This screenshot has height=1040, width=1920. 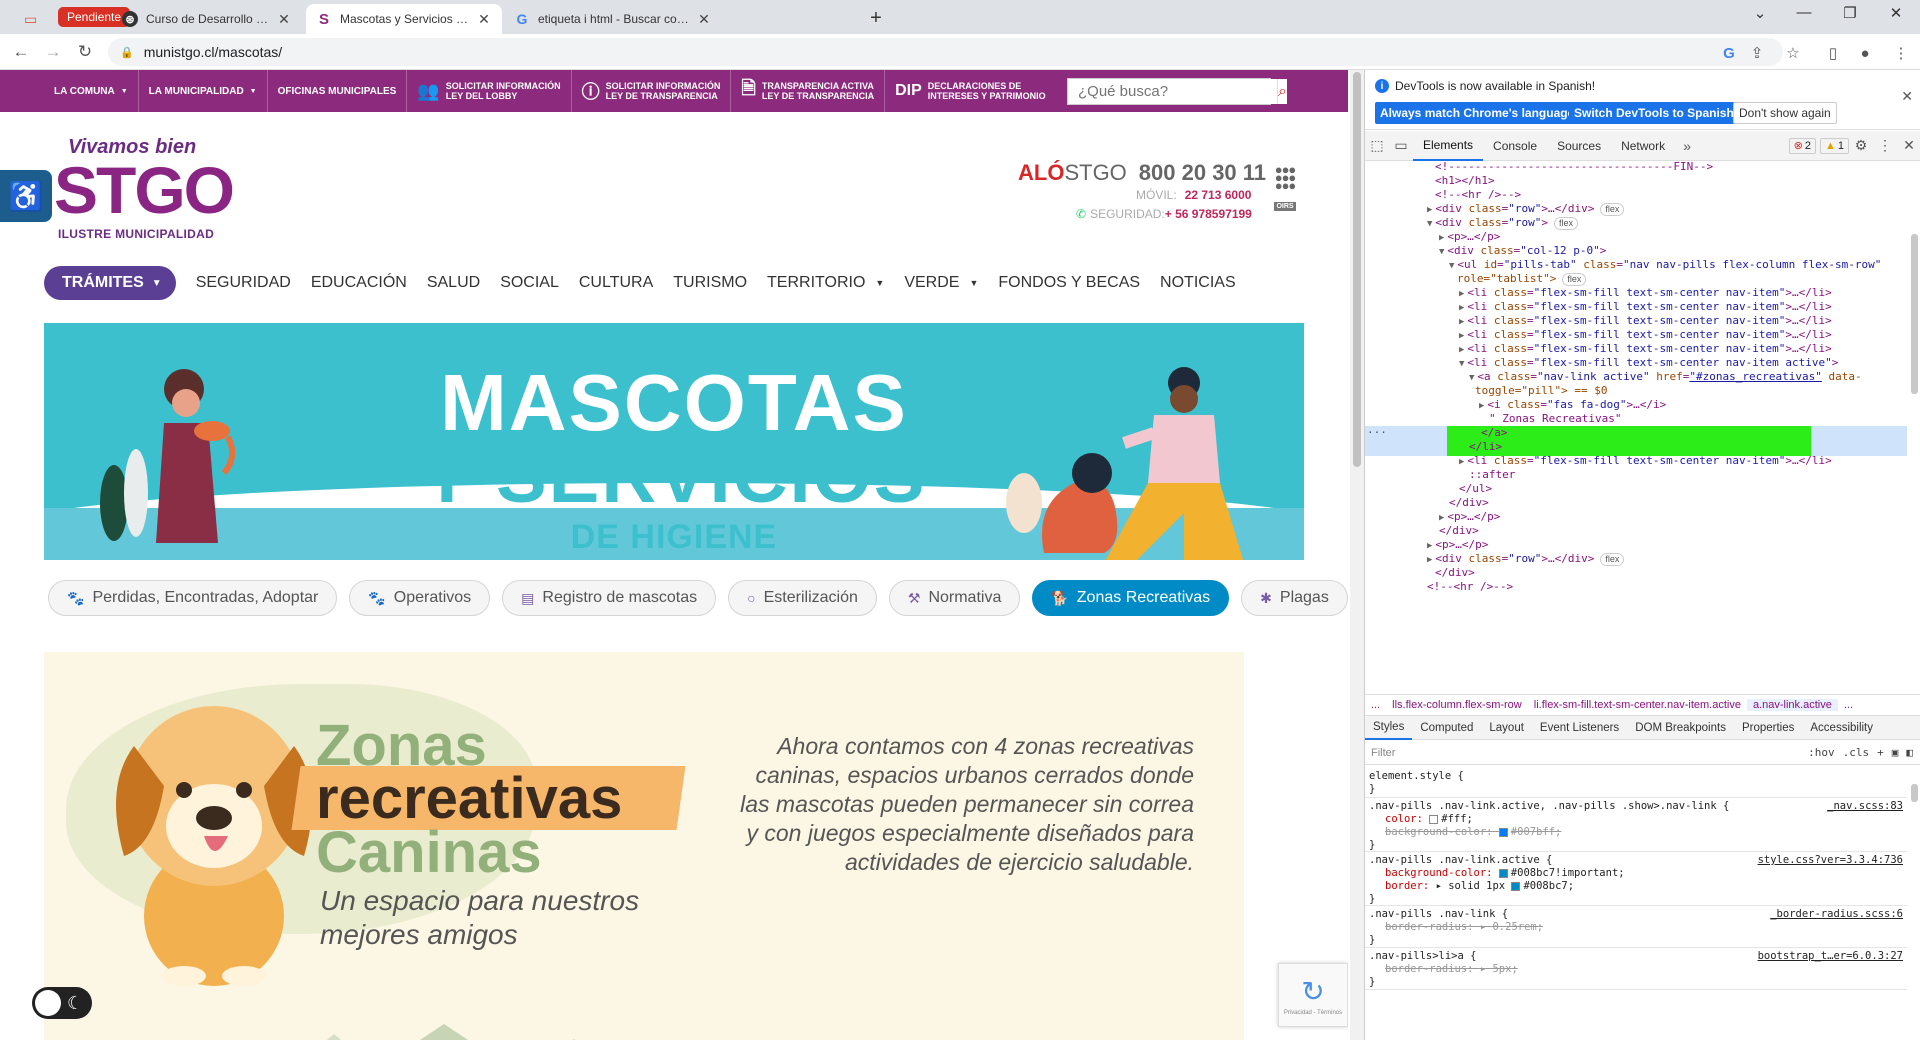 What do you see at coordinates (1198, 283) in the screenshot?
I see `nav-noticias: NOTICIAS` at bounding box center [1198, 283].